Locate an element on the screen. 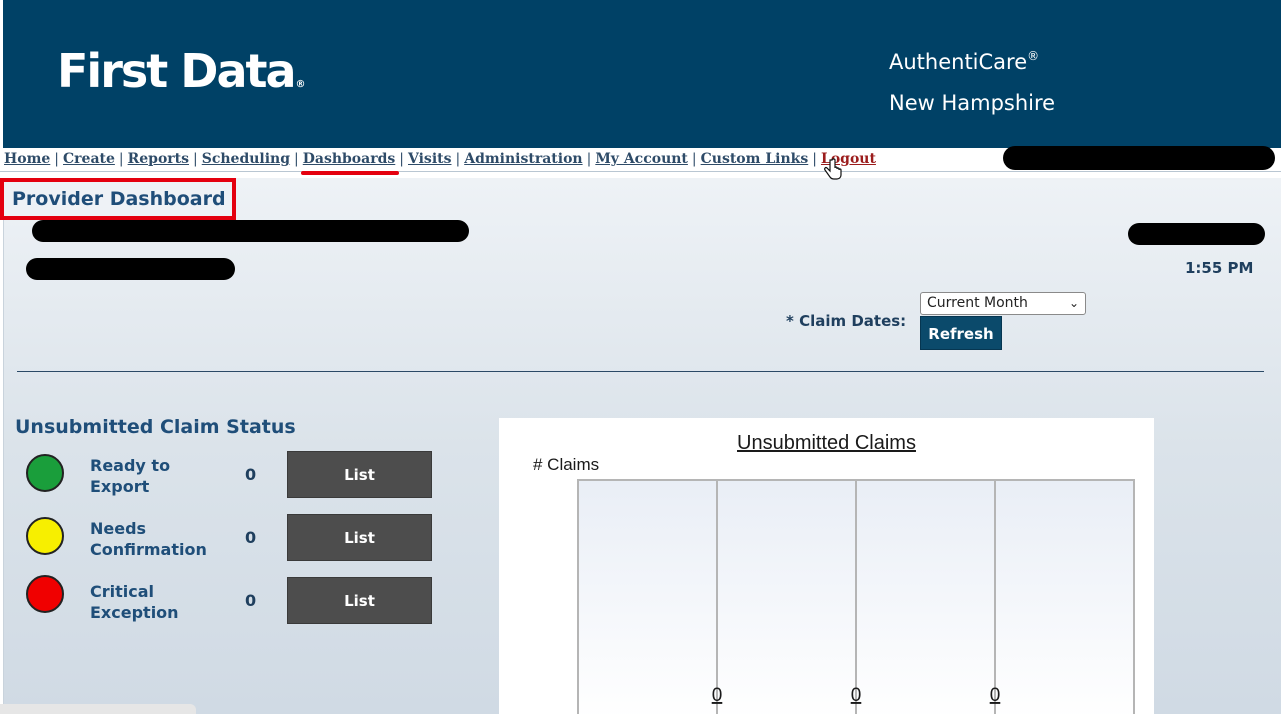  status-label: Needs Confirmation is located at coordinates (148, 539).